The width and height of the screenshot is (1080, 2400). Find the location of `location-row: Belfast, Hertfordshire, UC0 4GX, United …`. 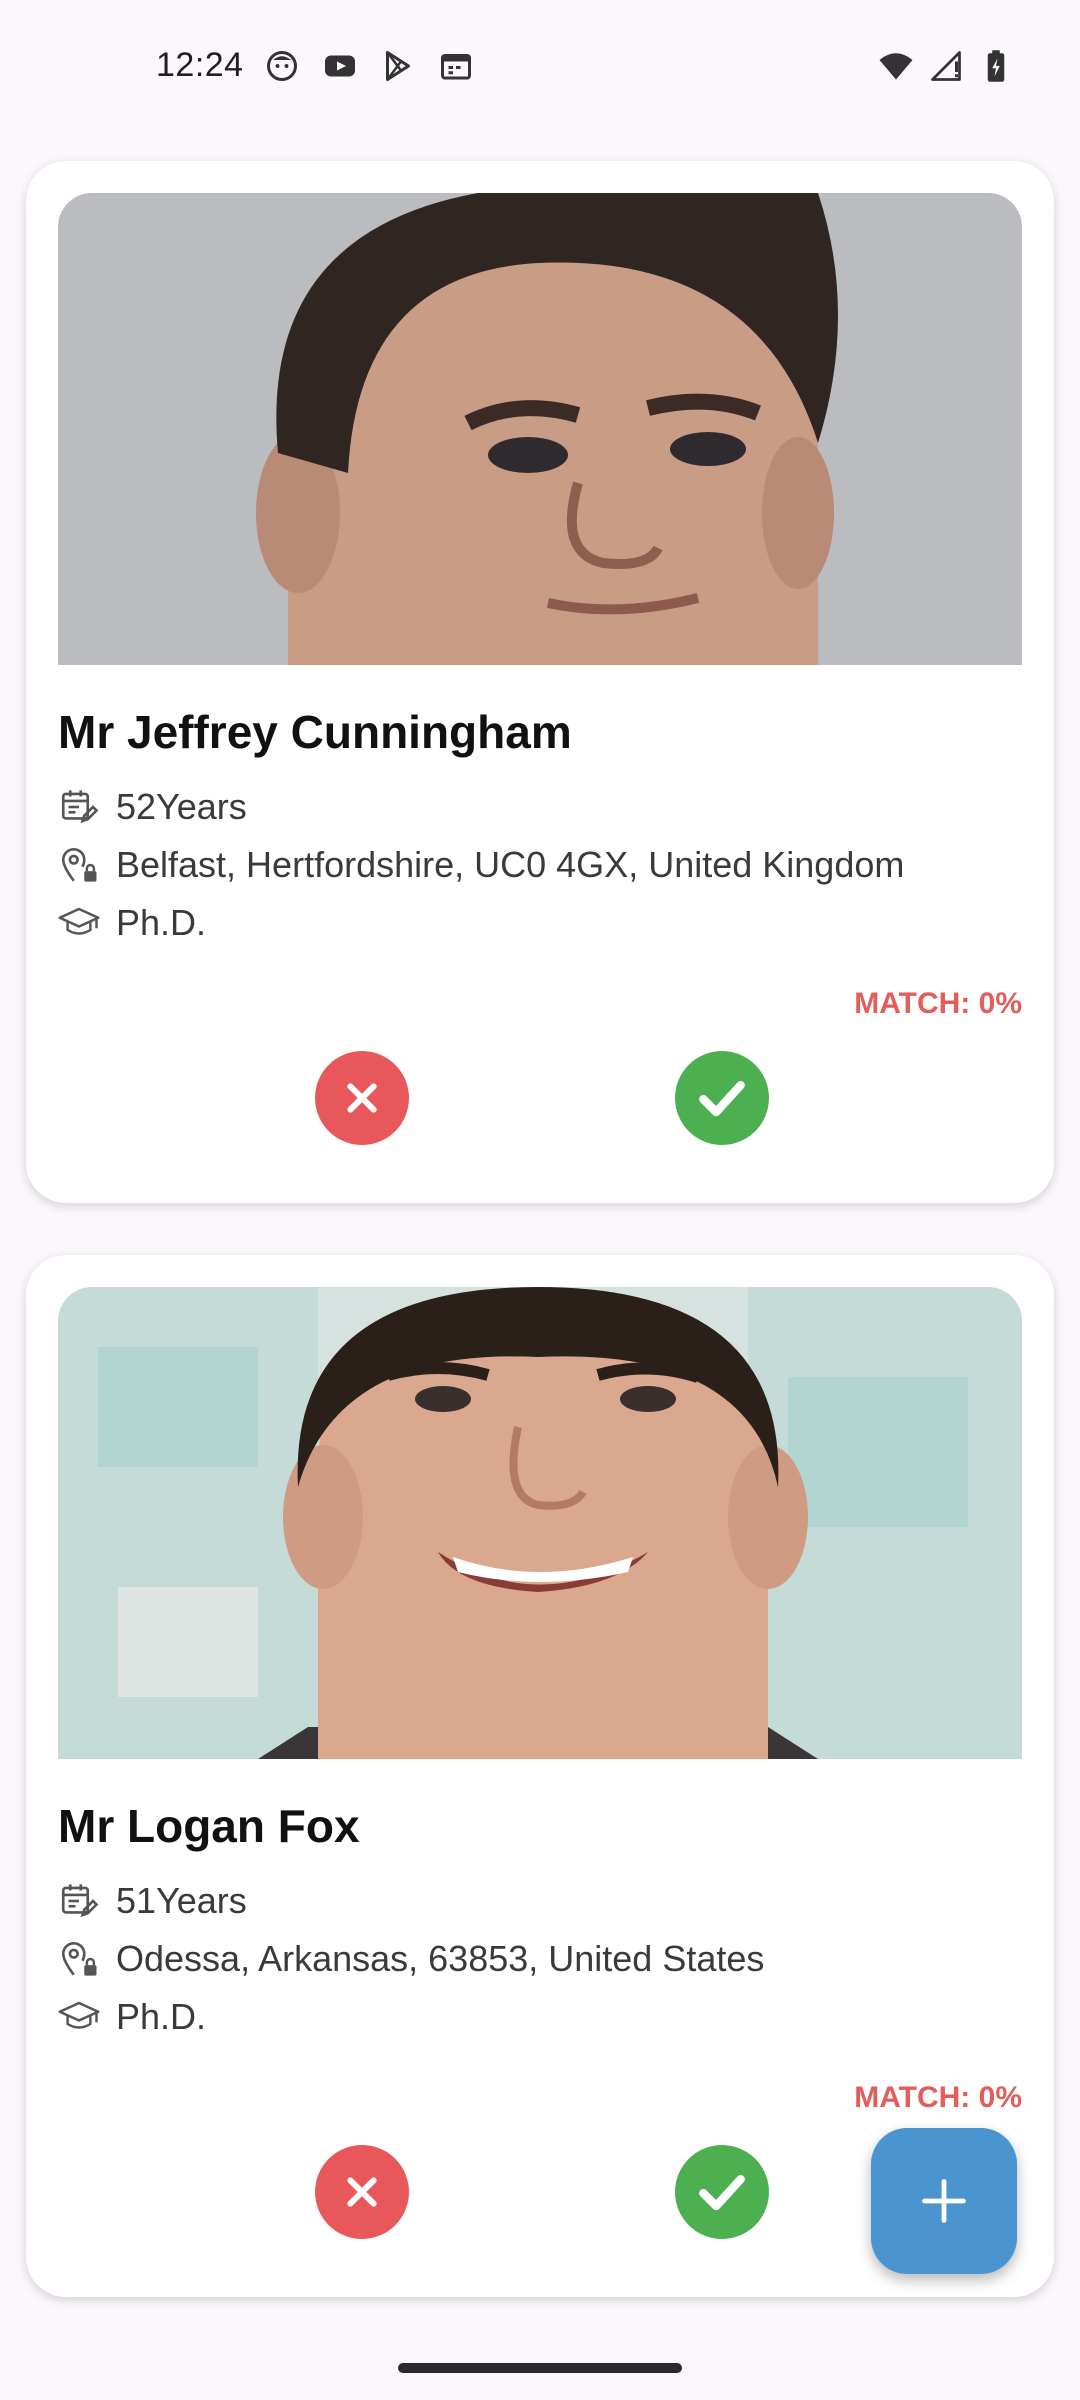

location-row: Belfast, Hertfordshire, UC0 4GX, United … is located at coordinates (481, 865).